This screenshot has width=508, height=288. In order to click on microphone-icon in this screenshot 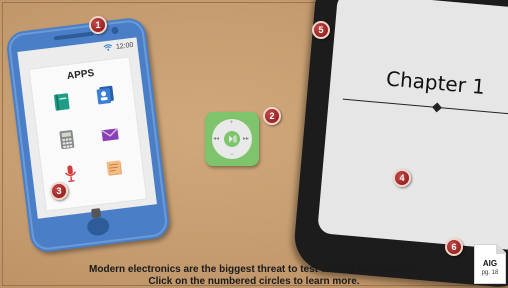, I will do `click(70, 173)`.